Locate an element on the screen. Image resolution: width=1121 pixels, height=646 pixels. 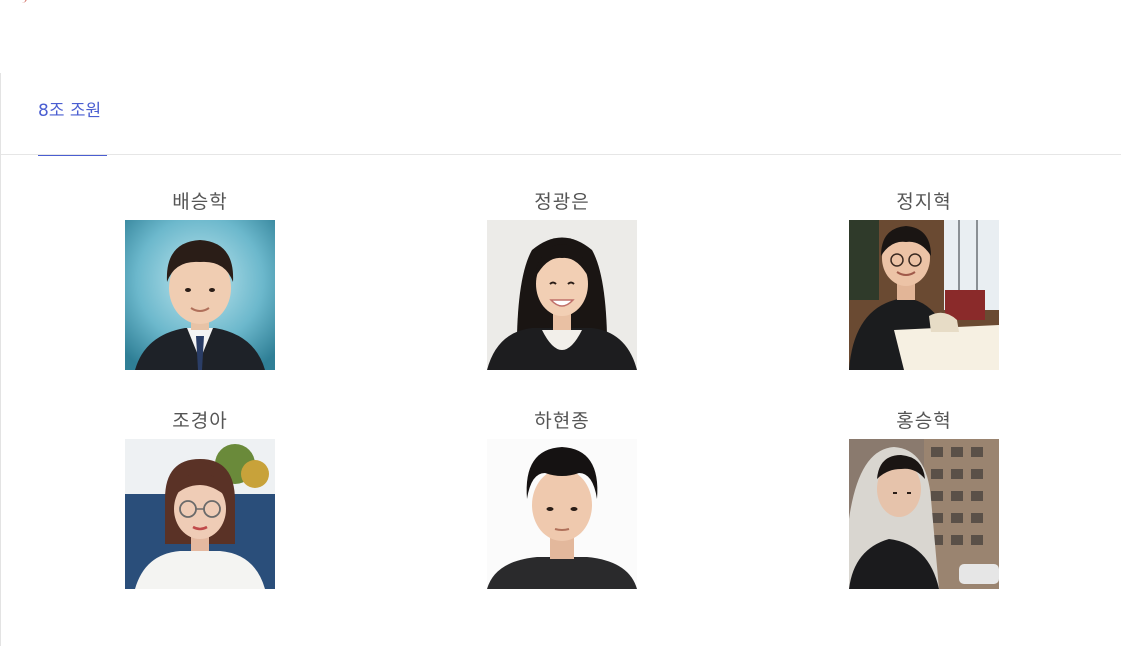
member-name: 홍승혁 is located at coordinates (924, 421).